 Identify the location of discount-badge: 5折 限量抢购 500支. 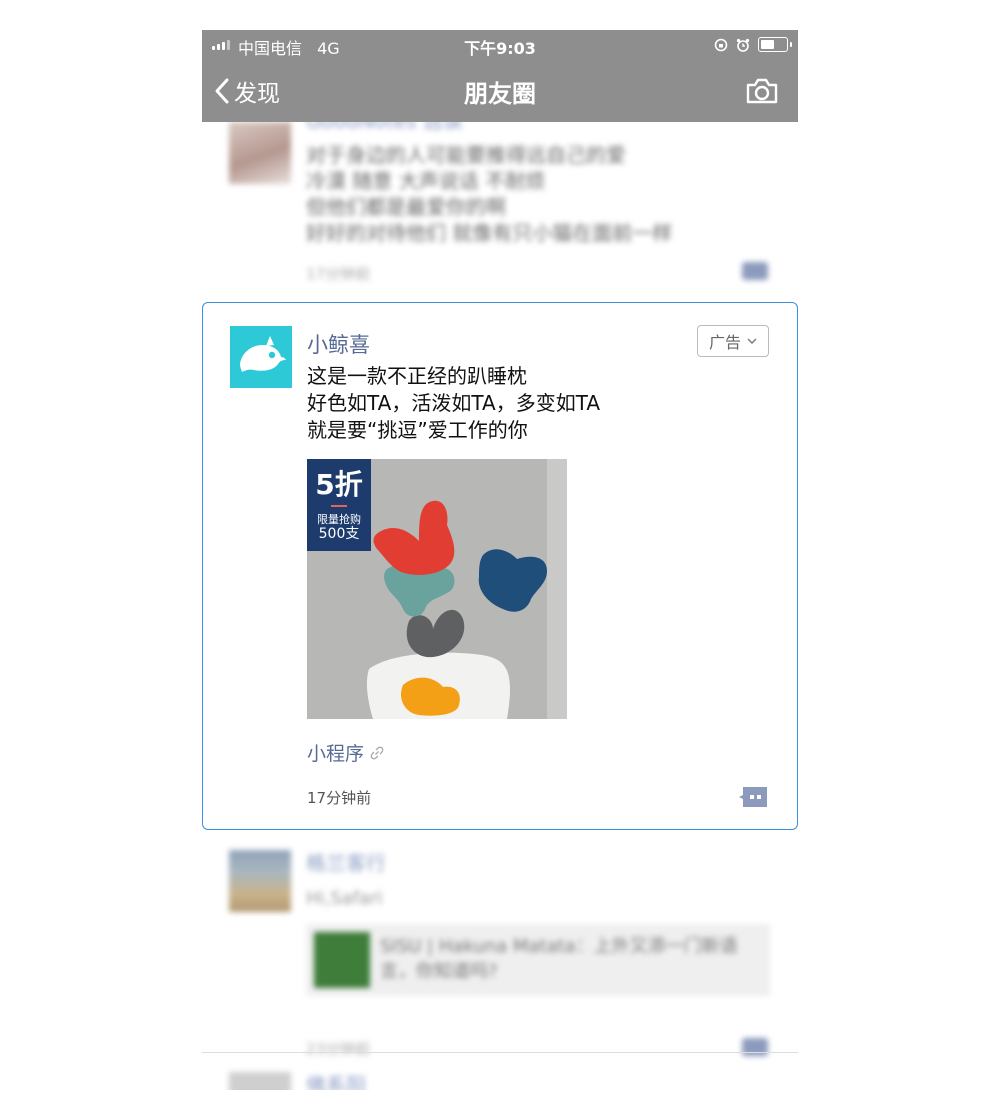
(339, 505).